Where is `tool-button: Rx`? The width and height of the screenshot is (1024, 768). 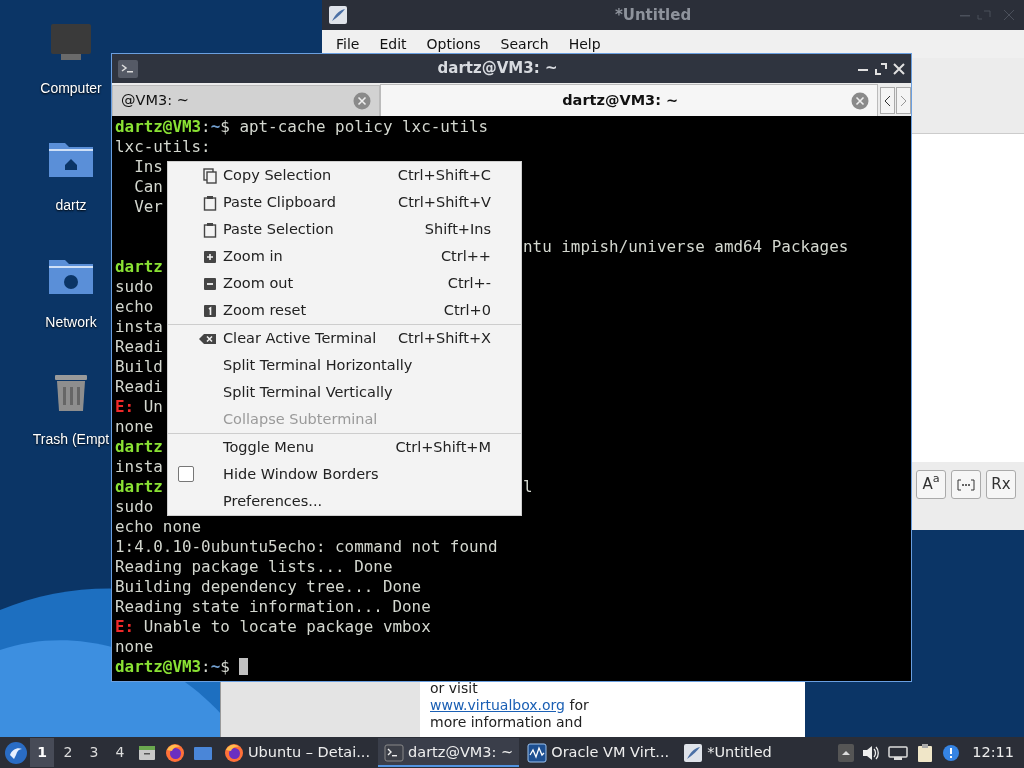
tool-button: Rx is located at coordinates (1001, 484).